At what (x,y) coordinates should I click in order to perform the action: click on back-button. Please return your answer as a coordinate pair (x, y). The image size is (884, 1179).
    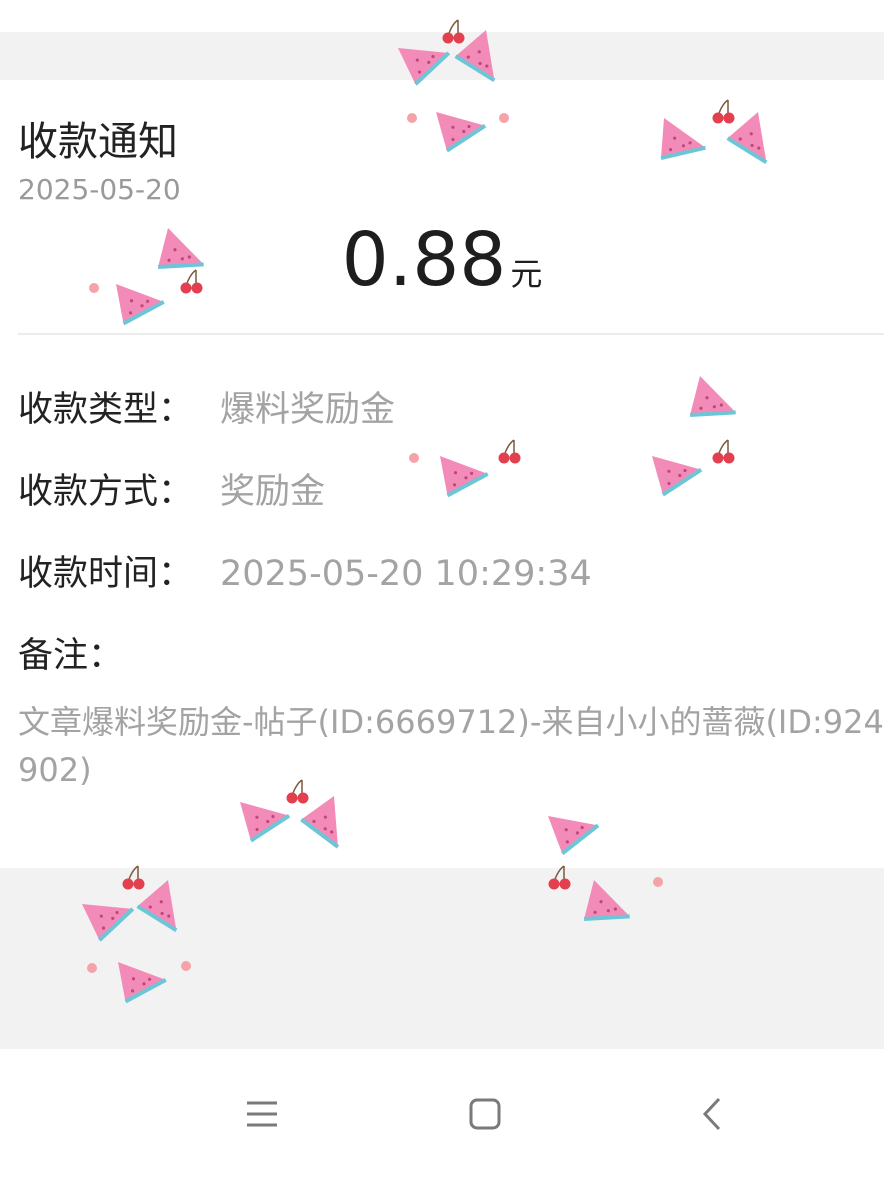
    Looking at the image, I should click on (712, 1114).